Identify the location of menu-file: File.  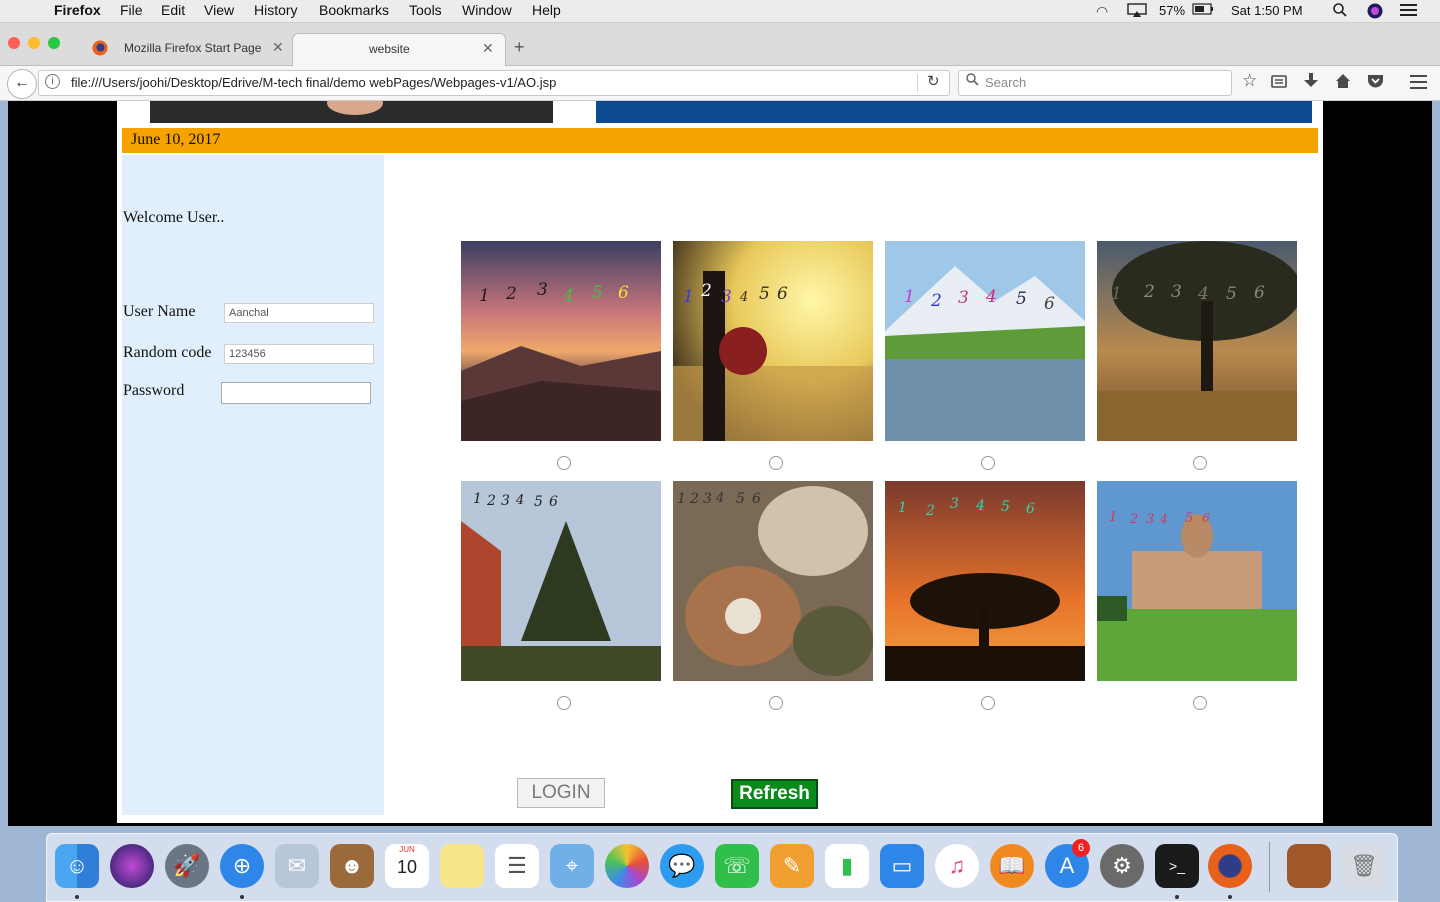
(131, 10).